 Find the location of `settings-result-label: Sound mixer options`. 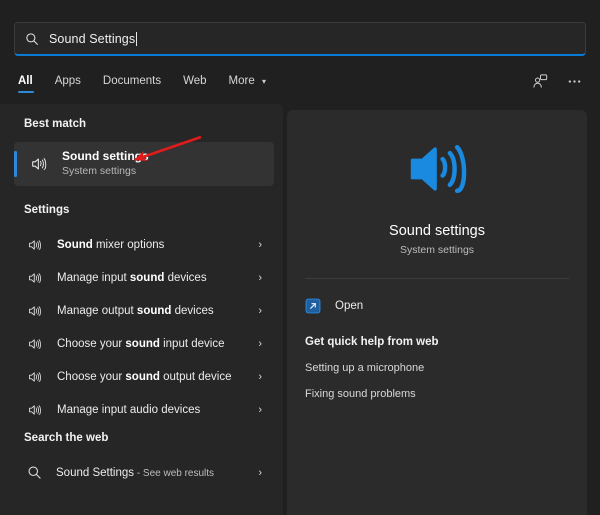

settings-result-label: Sound mixer options is located at coordinates (157, 245).